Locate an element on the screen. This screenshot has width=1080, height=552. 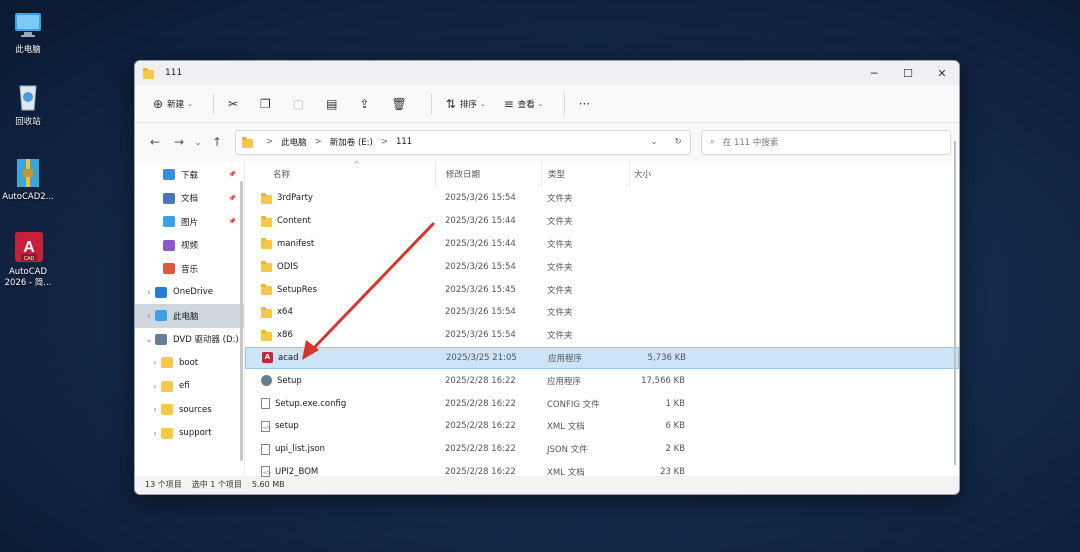
nav-item: 下载 📌 is located at coordinates (189, 175).